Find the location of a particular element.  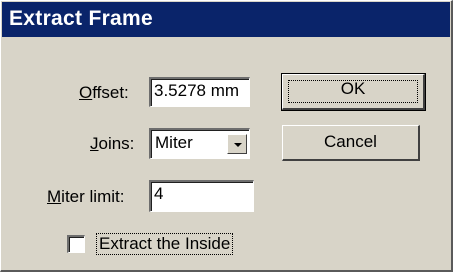

extract-inside-checkbox is located at coordinates (76, 244).